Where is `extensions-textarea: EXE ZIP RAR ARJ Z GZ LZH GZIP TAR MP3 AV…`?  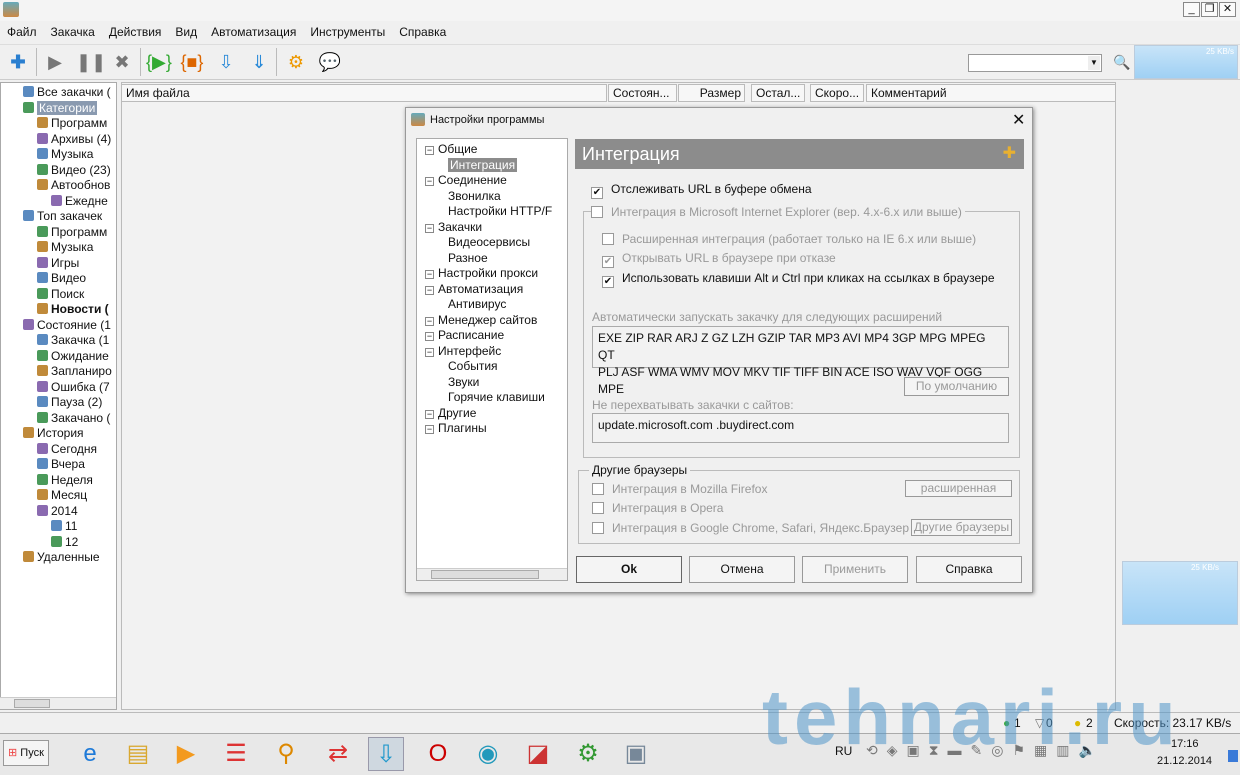 extensions-textarea: EXE ZIP RAR ARJ Z GZ LZH GZIP TAR MP3 AV… is located at coordinates (800, 361).